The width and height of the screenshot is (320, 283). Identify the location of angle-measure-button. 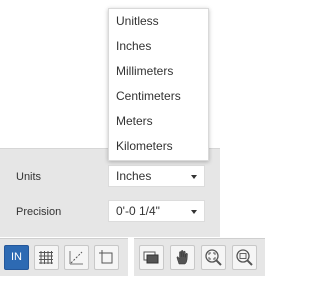
(76, 257).